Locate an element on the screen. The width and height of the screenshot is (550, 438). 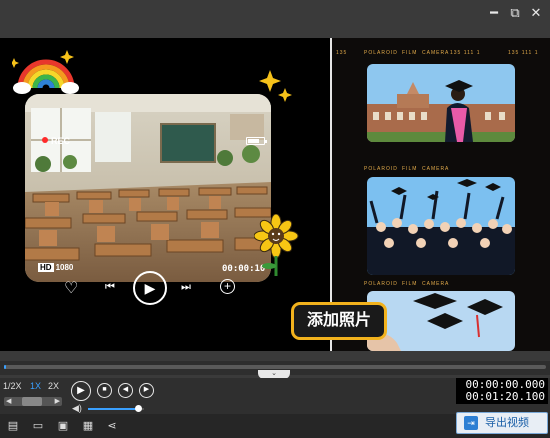
film-label-camera-3: CAMERA is located at coordinates (436, 284).